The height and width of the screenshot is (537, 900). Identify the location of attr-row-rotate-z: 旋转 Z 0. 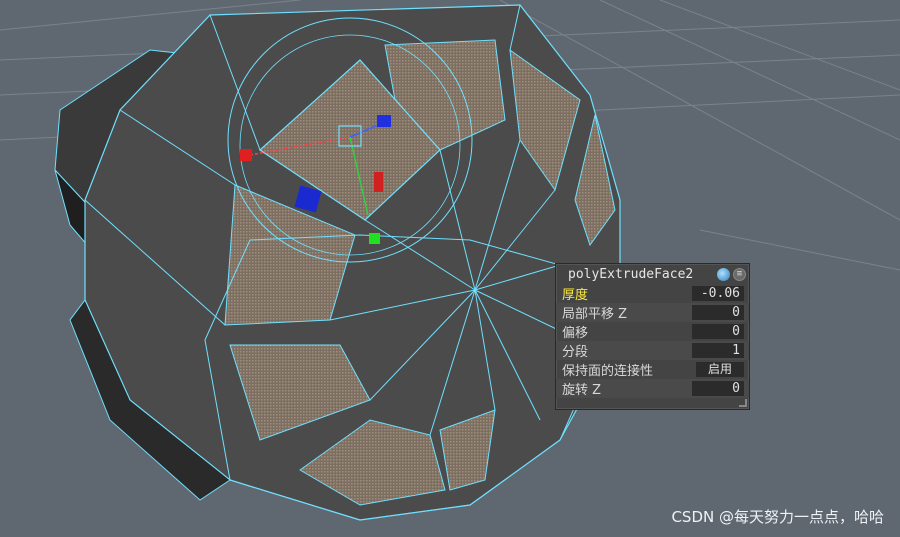
(652, 388).